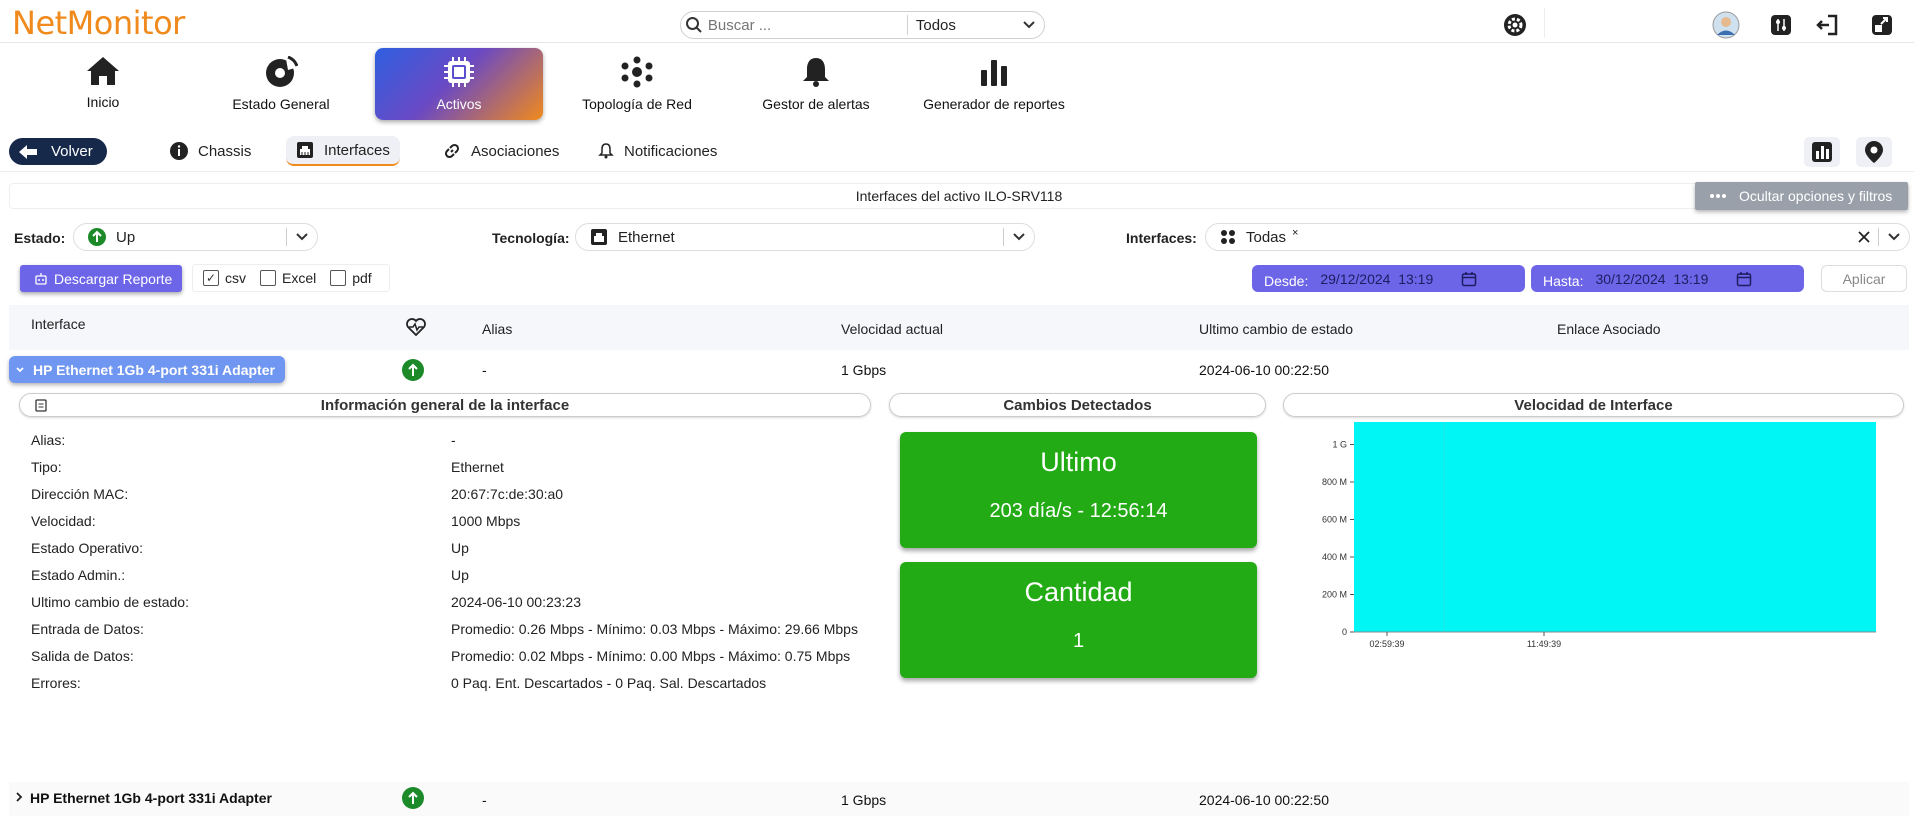 This screenshot has height=833, width=1914. I want to click on download-report-button: Descargar Reporte, so click(101, 278).